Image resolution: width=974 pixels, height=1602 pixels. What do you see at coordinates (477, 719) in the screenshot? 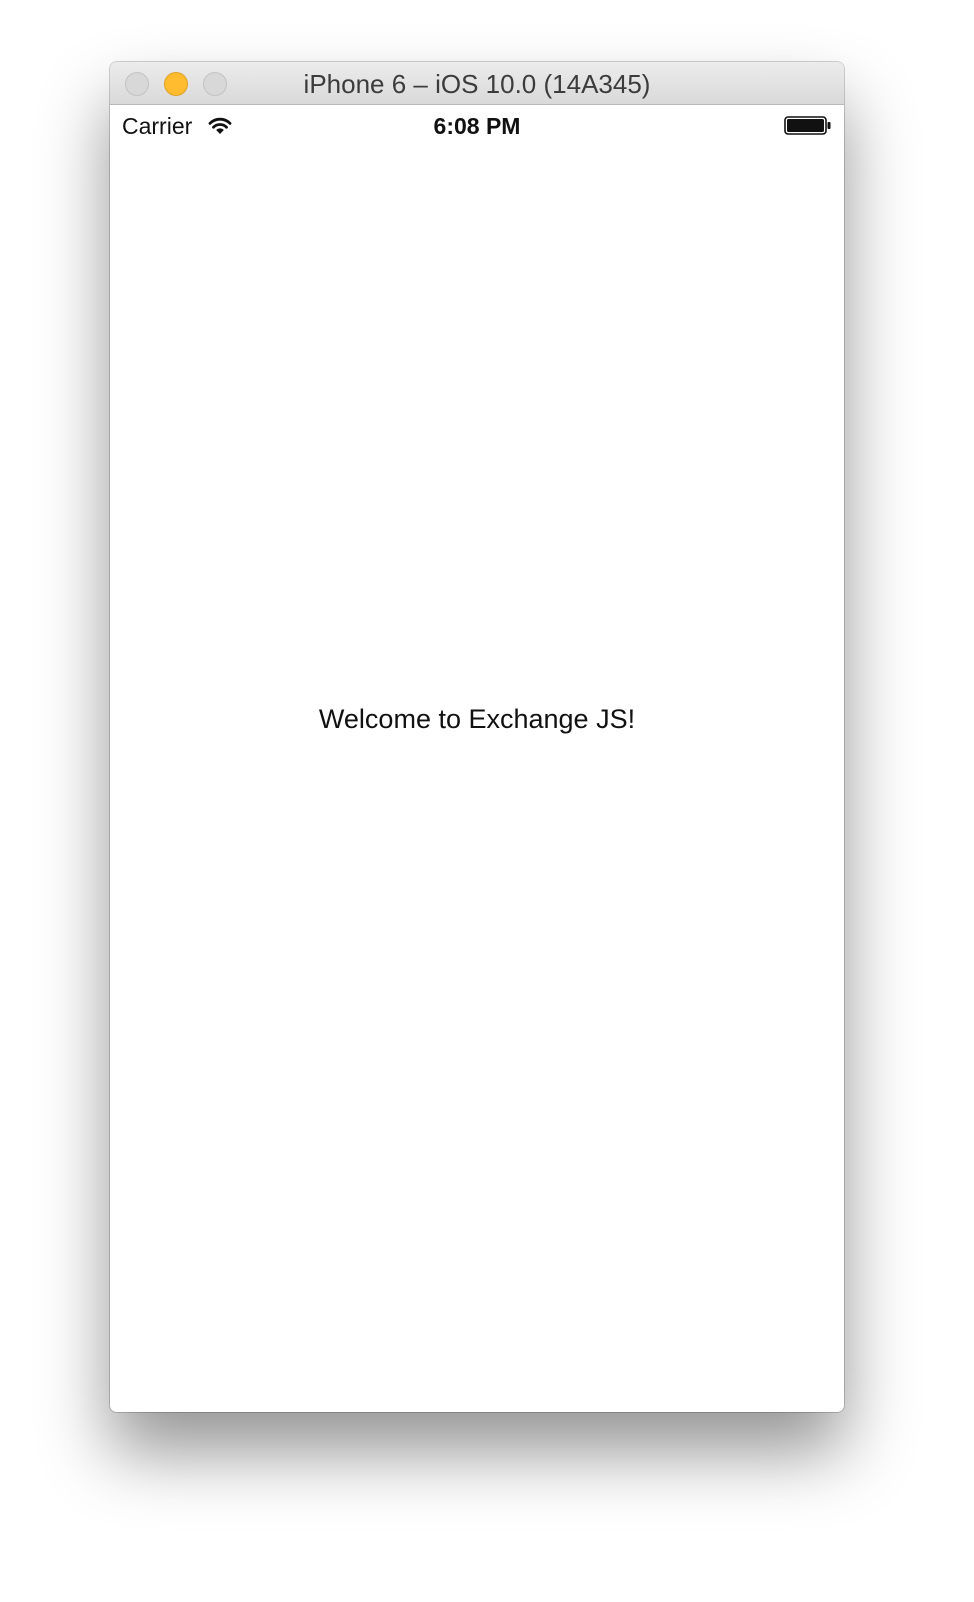
I see `welcome-message: Welcome to Exchange JS!` at bounding box center [477, 719].